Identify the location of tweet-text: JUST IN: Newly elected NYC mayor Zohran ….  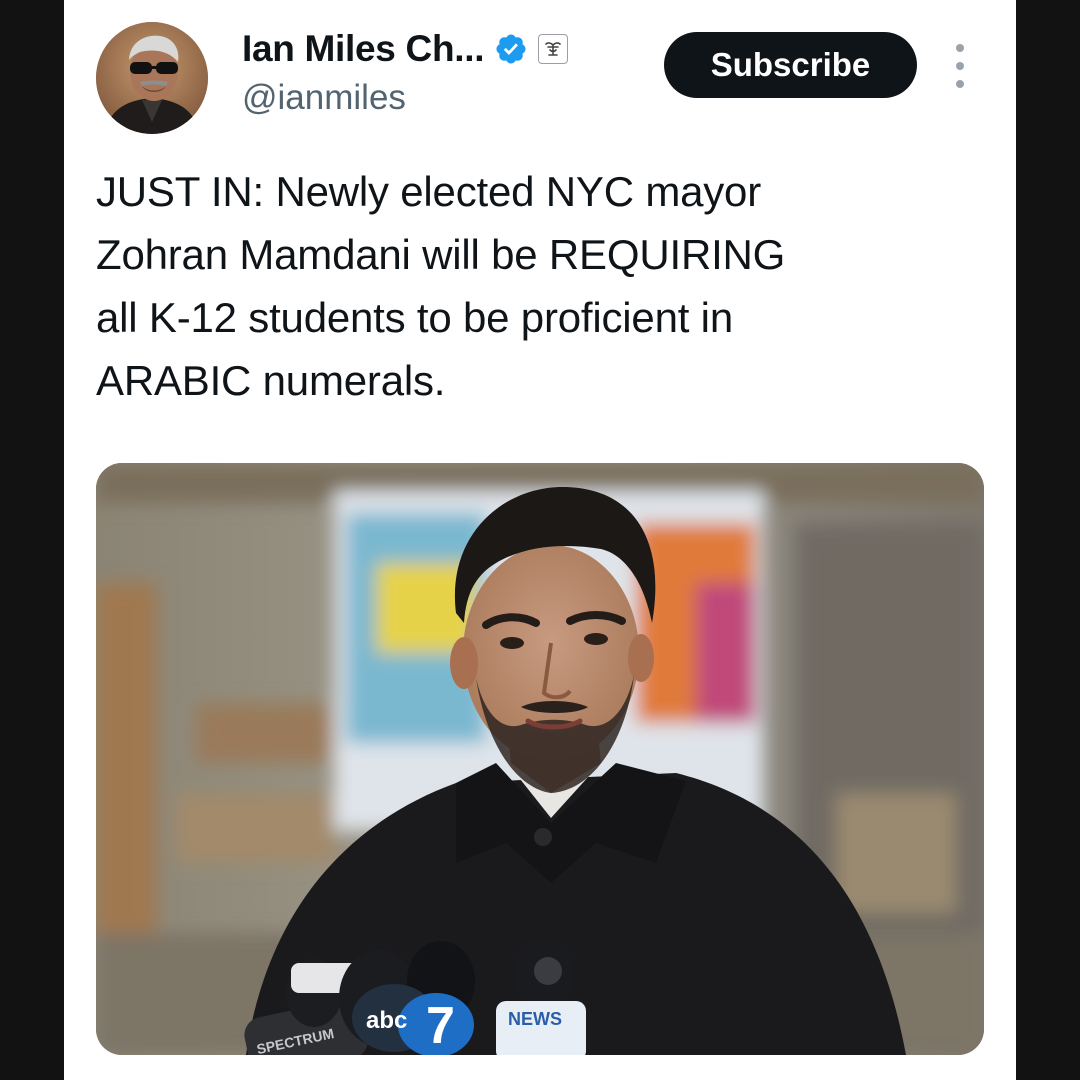
(441, 286).